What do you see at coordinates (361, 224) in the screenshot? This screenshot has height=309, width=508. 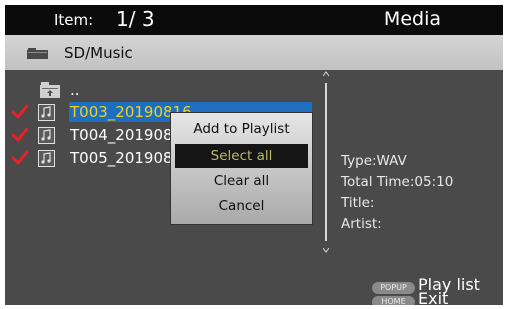 I see `info-artist: Artist:` at bounding box center [361, 224].